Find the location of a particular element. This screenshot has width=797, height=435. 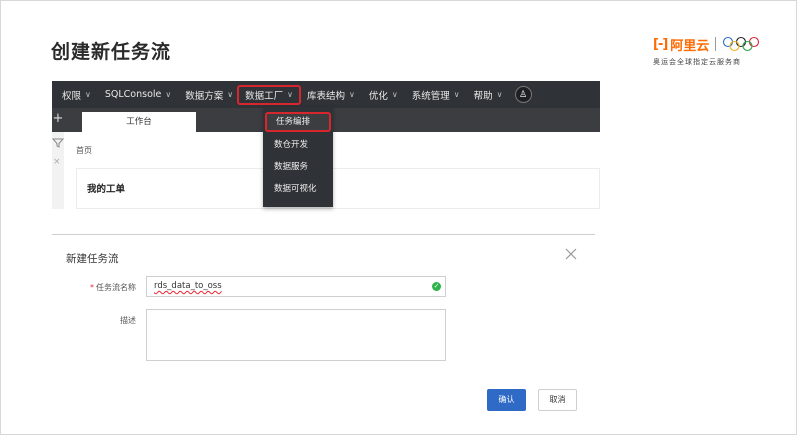

nav-item-system-admin: 系统管理 ∨ is located at coordinates (436, 94).